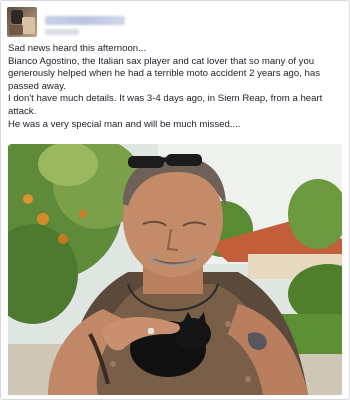  Describe the element at coordinates (172, 23) in the screenshot. I see `post-header` at that location.